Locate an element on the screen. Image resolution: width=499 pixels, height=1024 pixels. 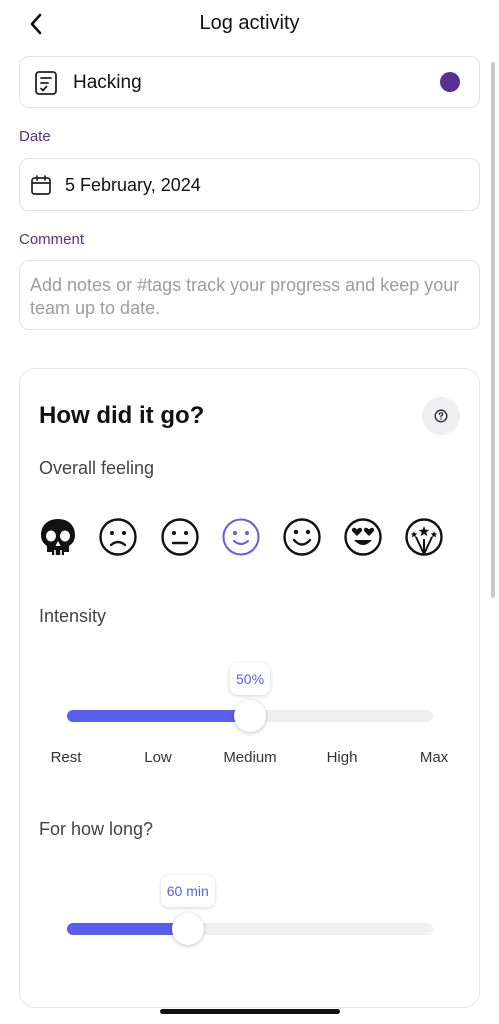
help-button is located at coordinates (441, 416).